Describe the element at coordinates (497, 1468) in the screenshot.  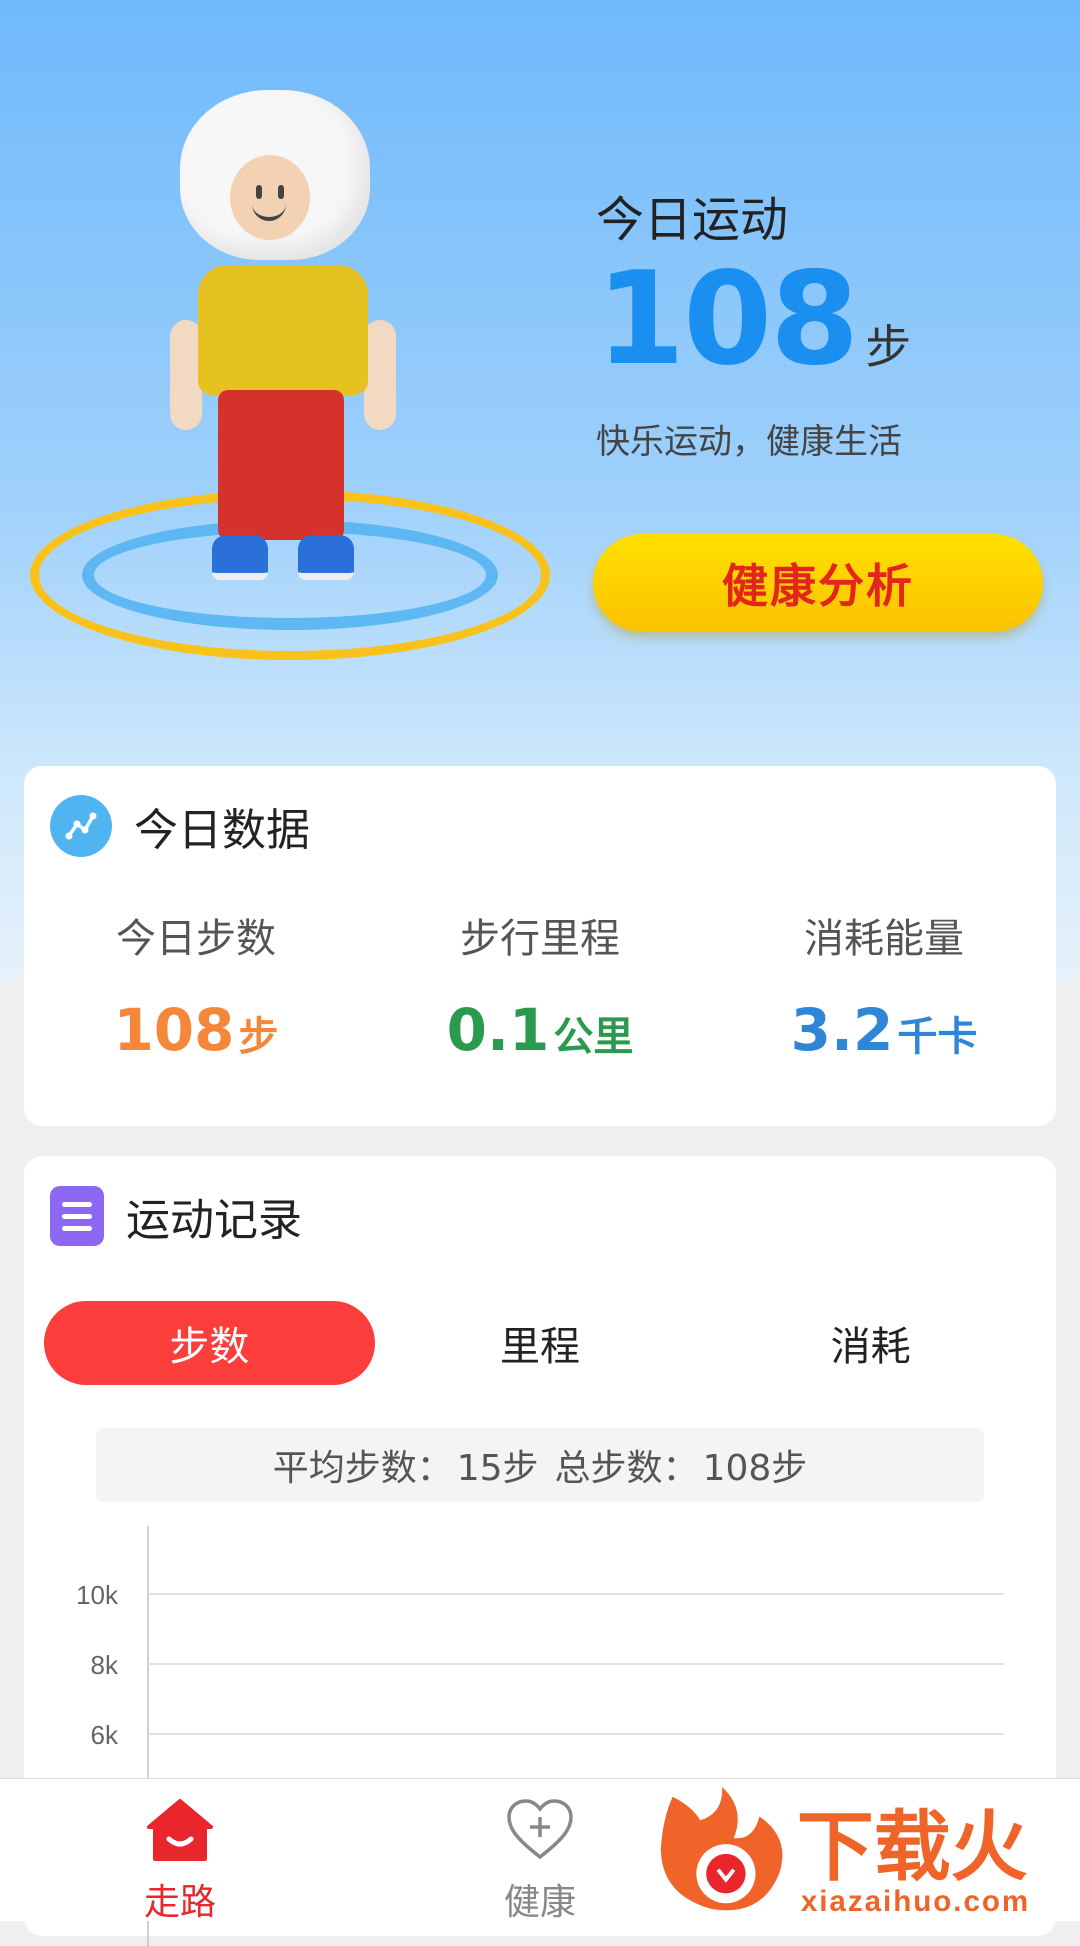
I see `avg-steps-value: 15步` at that location.